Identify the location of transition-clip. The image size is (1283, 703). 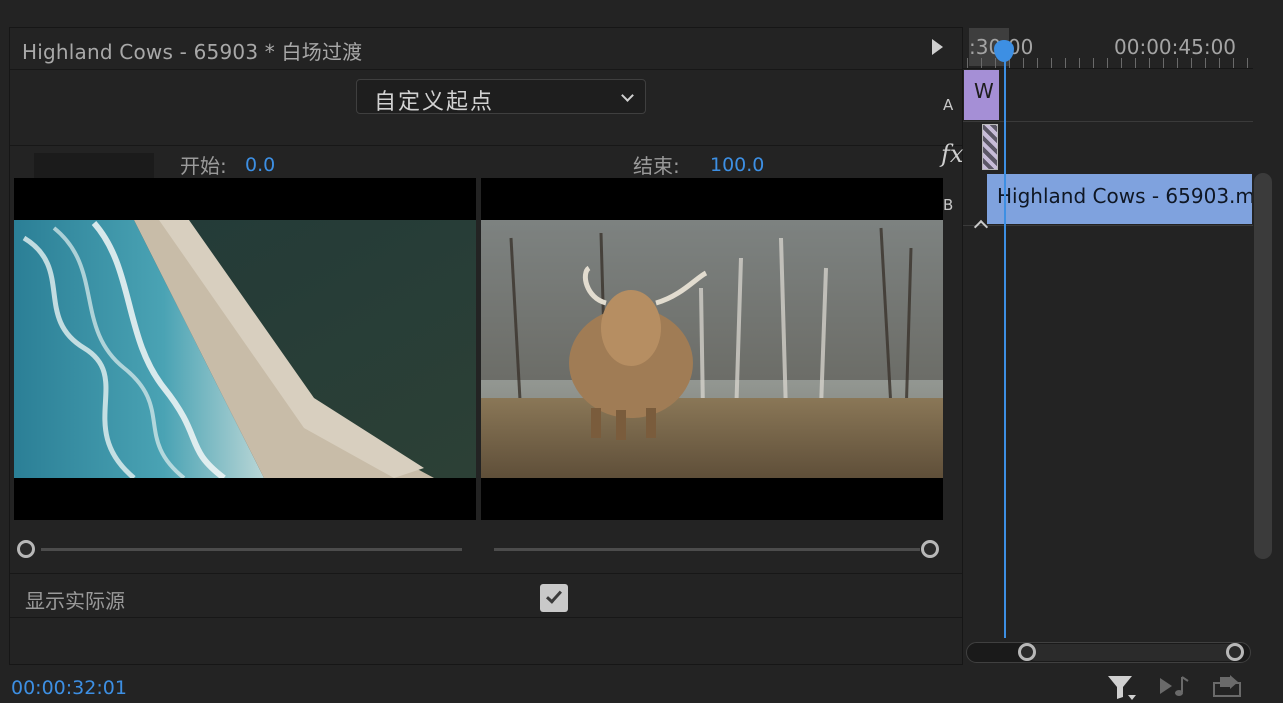
(990, 147).